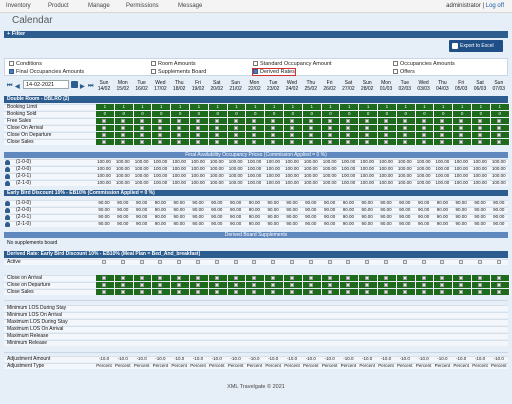 The height and width of the screenshot is (404, 512). I want to click on prev-page-icon: ◀, so click(17, 86).